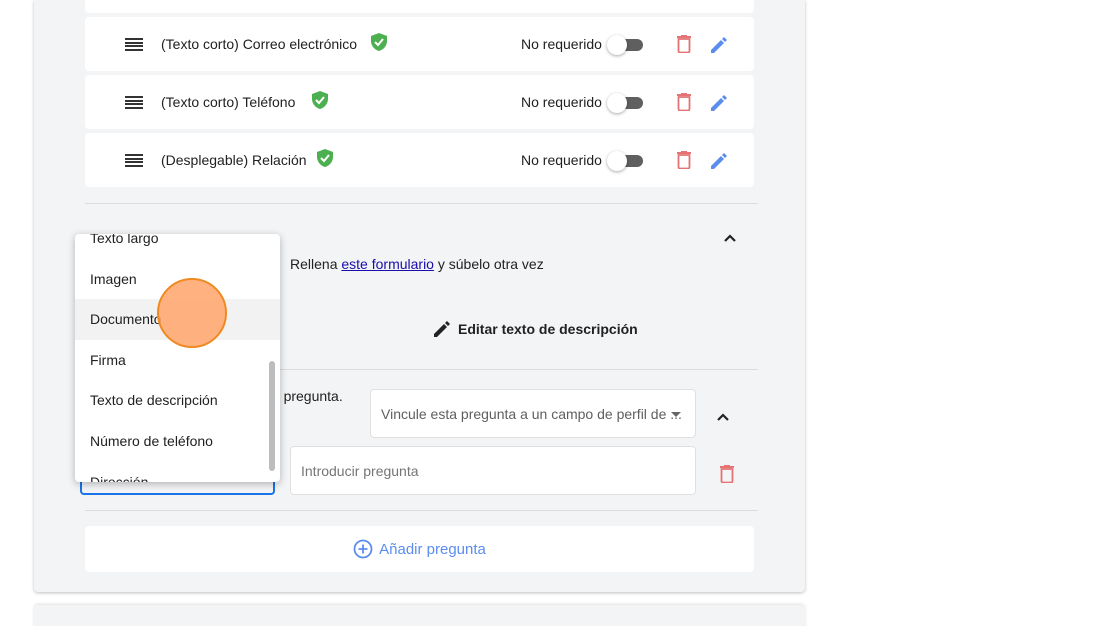 This screenshot has width=1120, height=626. What do you see at coordinates (177, 400) in the screenshot?
I see `option-texto-descripcion: Texto de descripción` at bounding box center [177, 400].